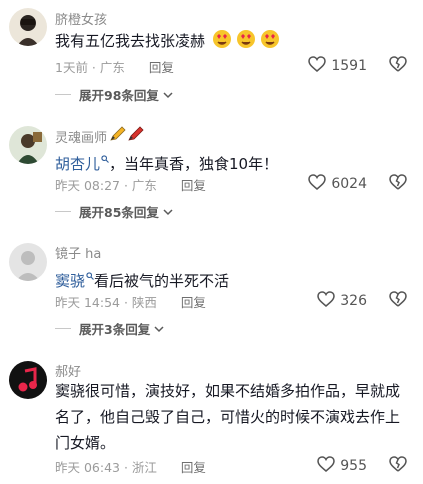 The image size is (423, 484). What do you see at coordinates (349, 184) in the screenshot?
I see `like-count: 6024` at bounding box center [349, 184].